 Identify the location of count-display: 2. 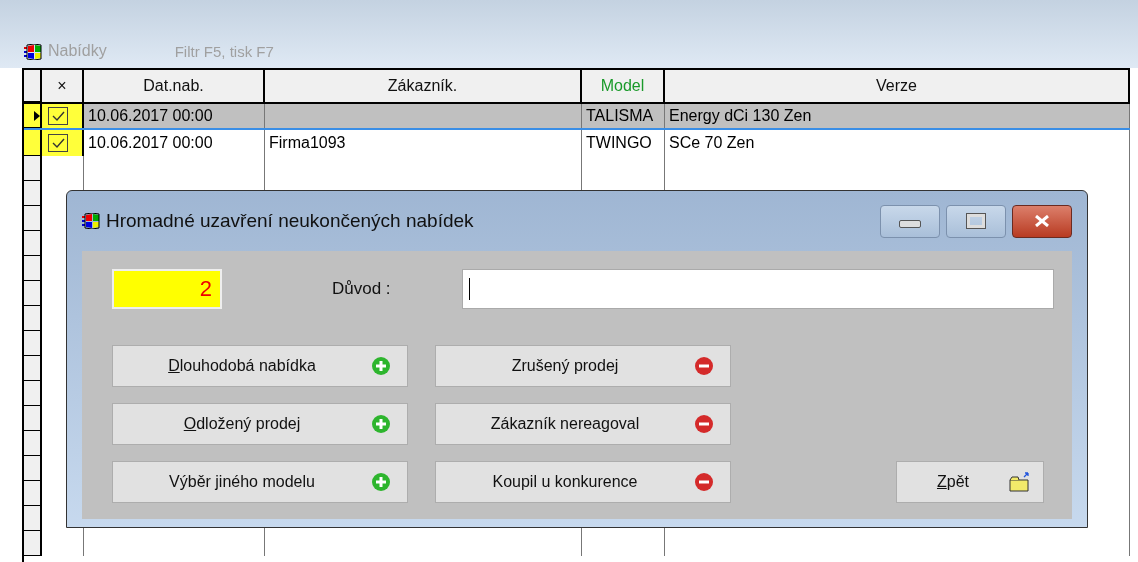
(167, 289).